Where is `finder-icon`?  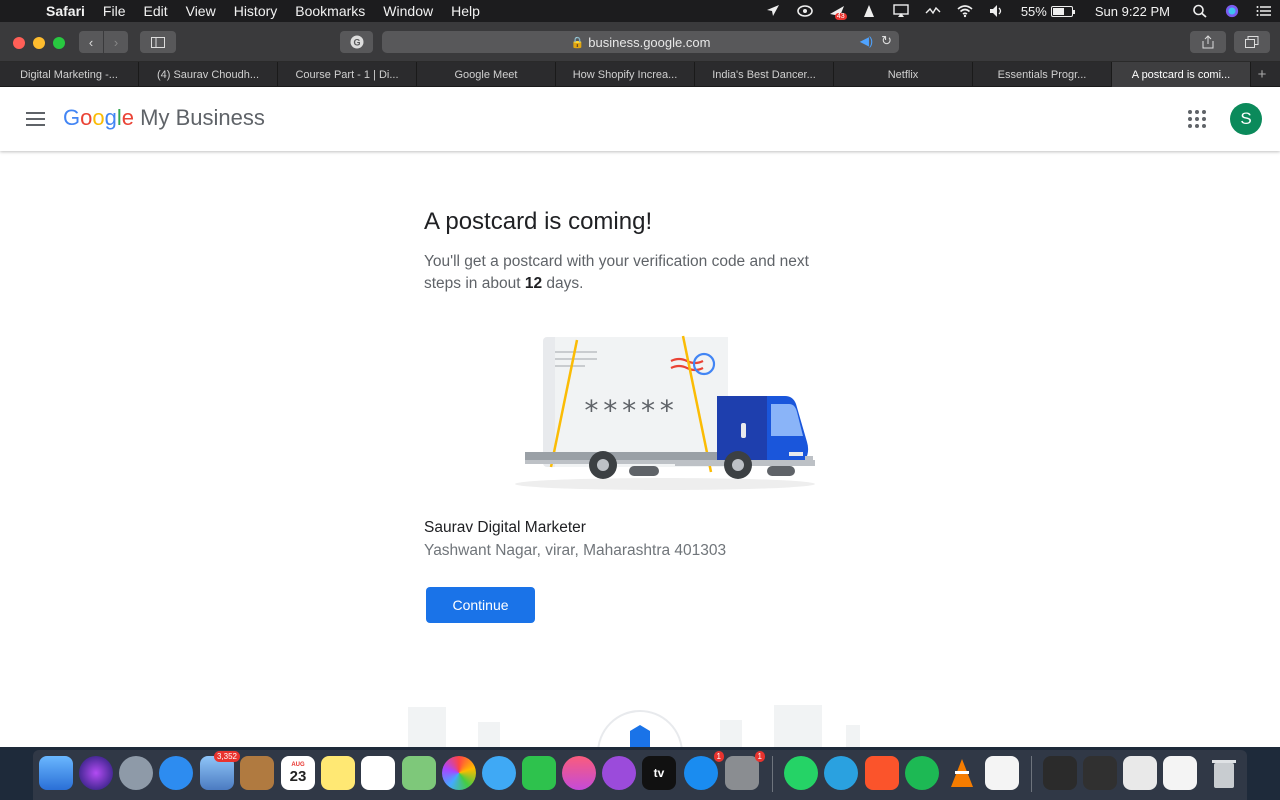 finder-icon is located at coordinates (56, 773).